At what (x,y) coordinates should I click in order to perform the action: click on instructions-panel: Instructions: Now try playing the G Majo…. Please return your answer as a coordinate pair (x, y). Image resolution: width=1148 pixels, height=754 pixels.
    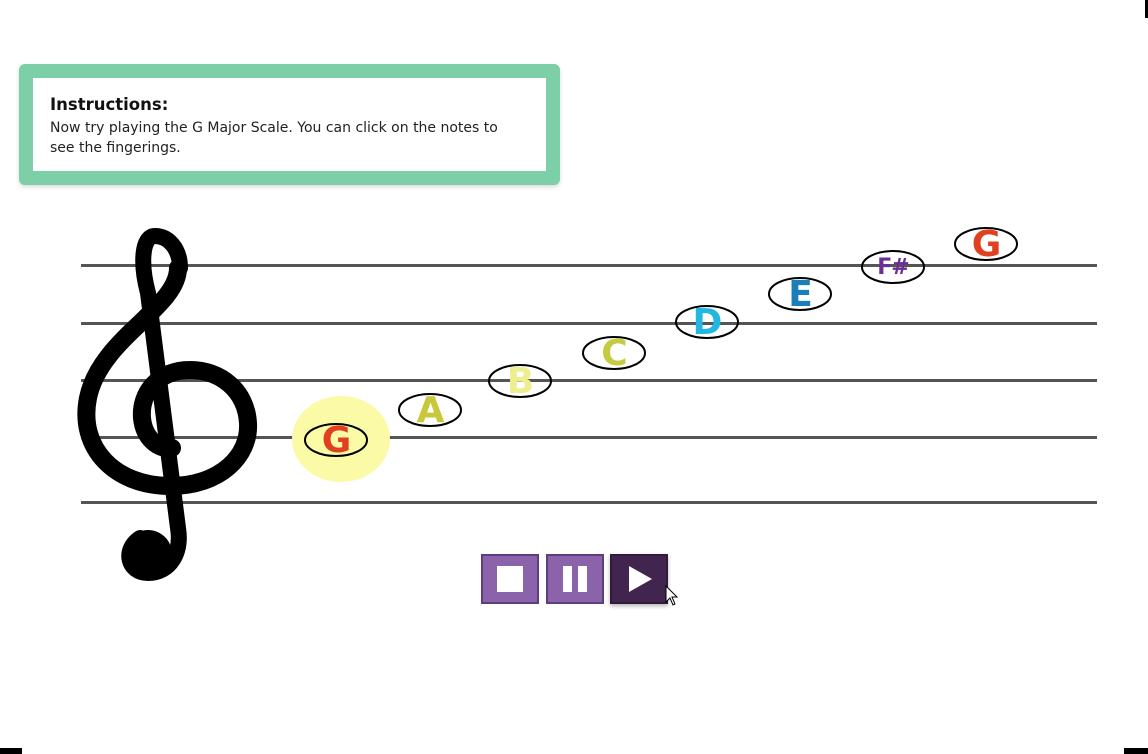
    Looking at the image, I should click on (289, 124).